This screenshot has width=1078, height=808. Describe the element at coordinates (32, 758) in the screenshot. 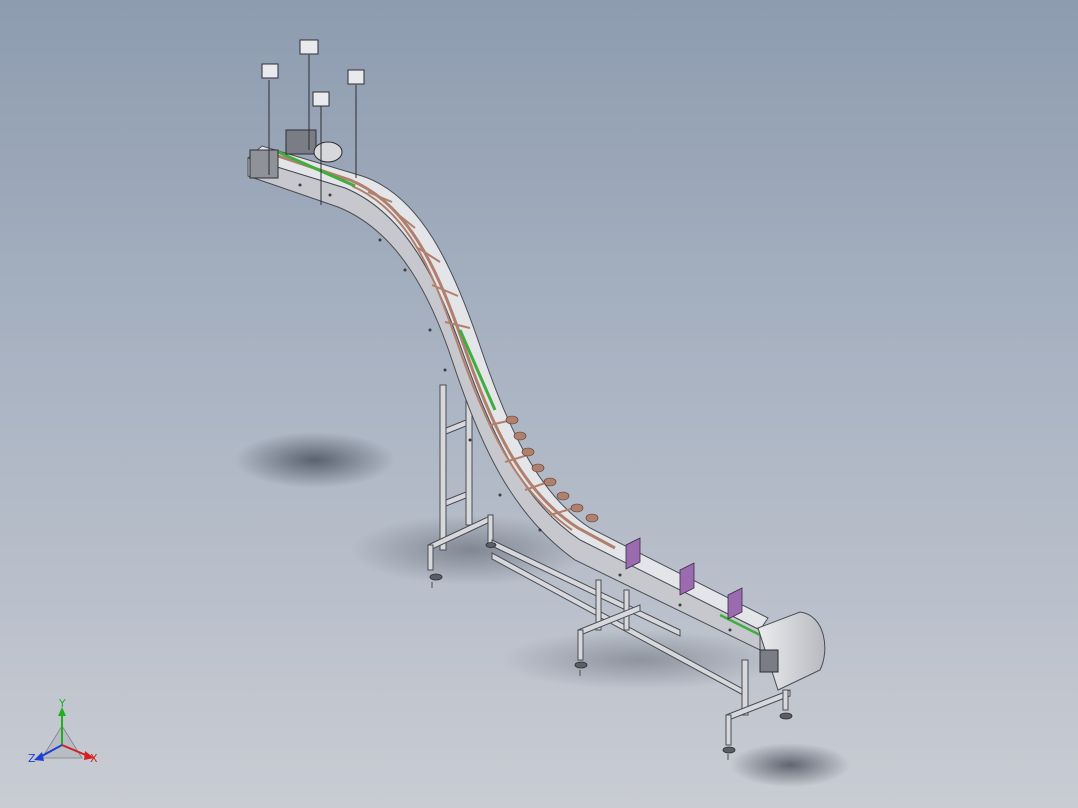

I see `axis-z-label: Z` at that location.